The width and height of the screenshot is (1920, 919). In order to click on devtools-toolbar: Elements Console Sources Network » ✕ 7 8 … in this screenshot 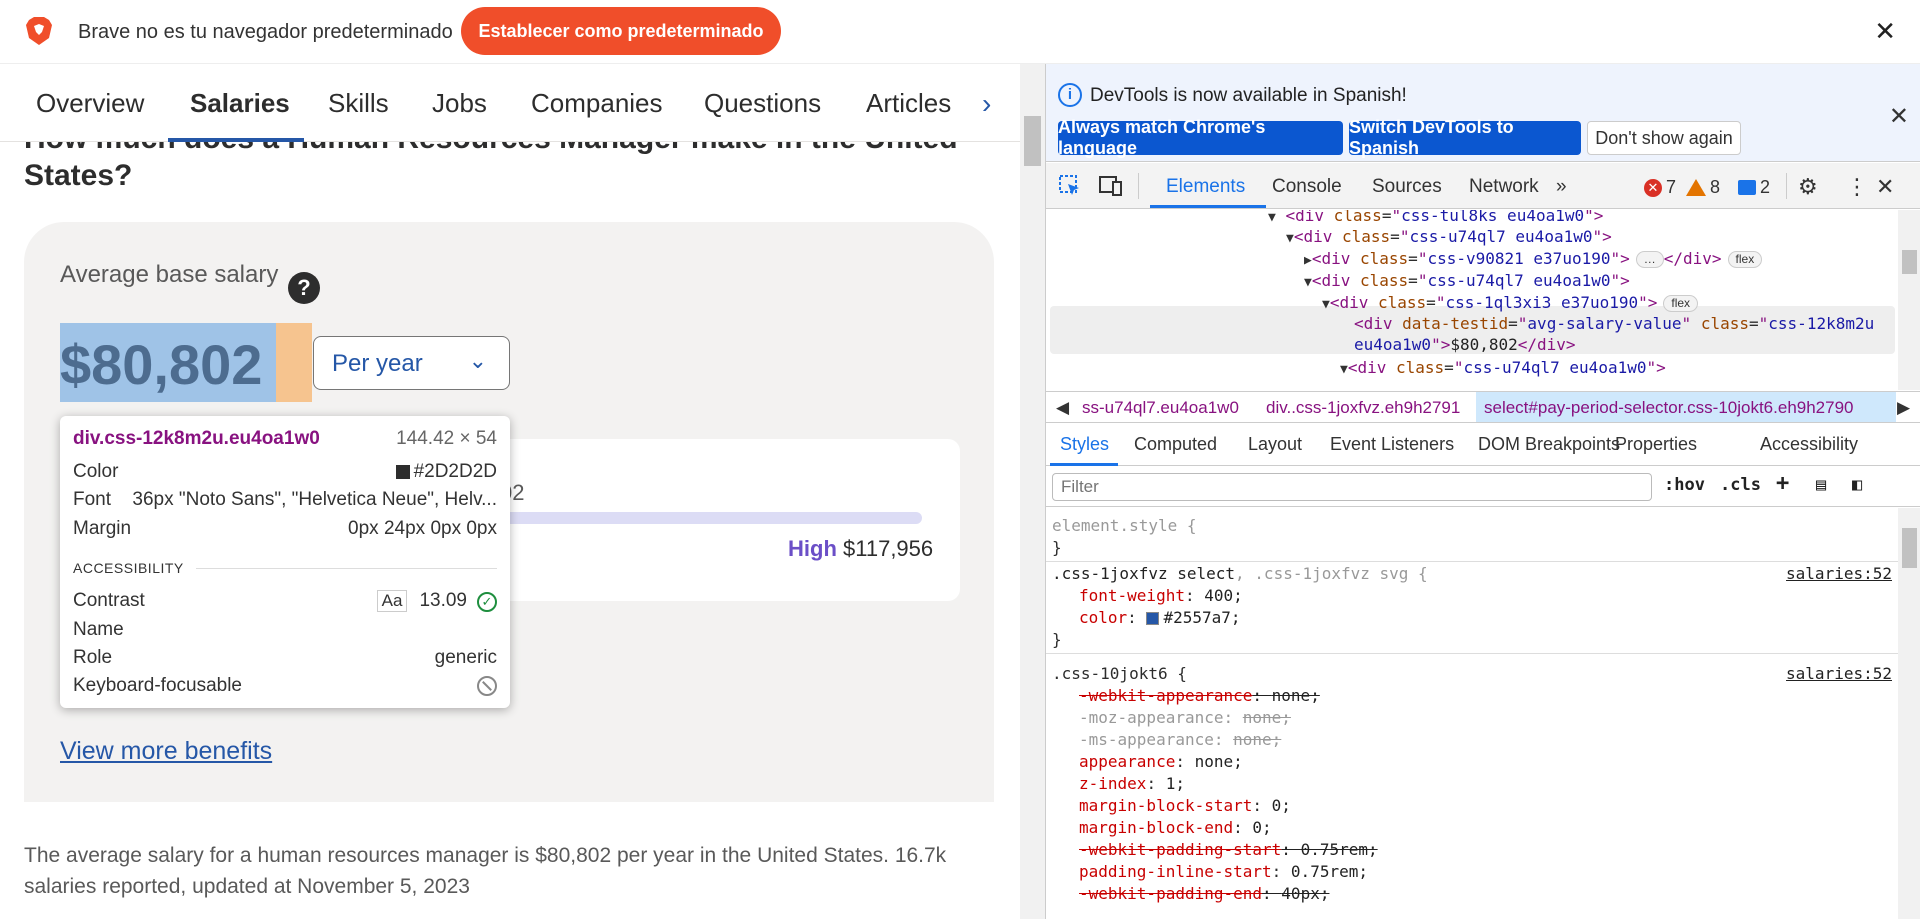, I will do `click(1483, 186)`.